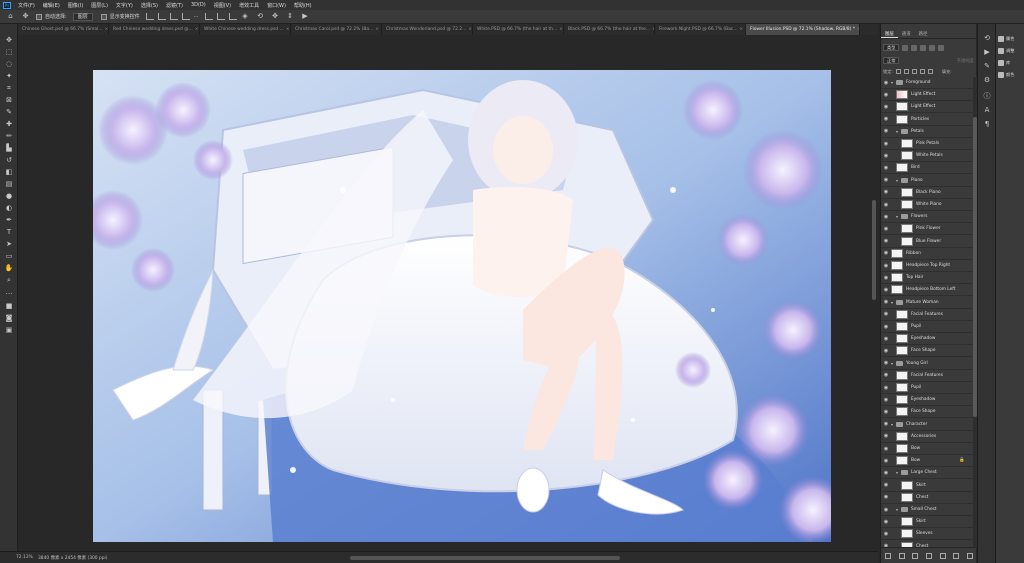  What do you see at coordinates (154, 29) in the screenshot?
I see `tab-red-chinese-wedding-dress: Red Chinese wedding dress.psd @... ×` at bounding box center [154, 29].